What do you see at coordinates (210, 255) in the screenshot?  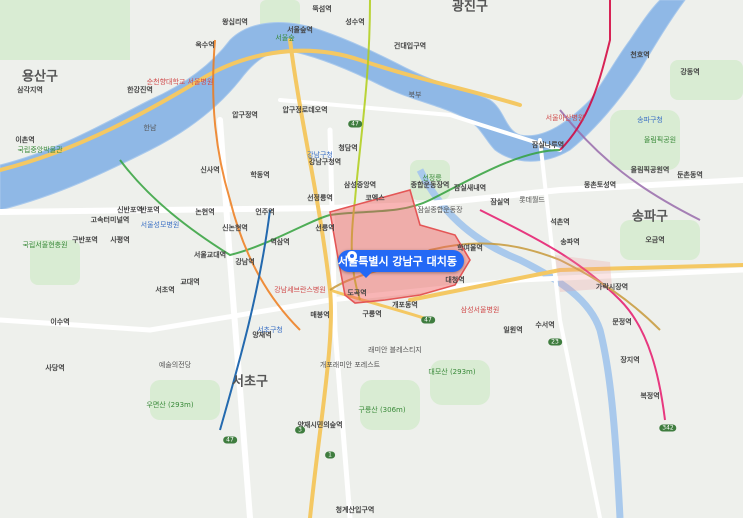 I see `station-label-seoul-univ-edu: 서울교대역` at bounding box center [210, 255].